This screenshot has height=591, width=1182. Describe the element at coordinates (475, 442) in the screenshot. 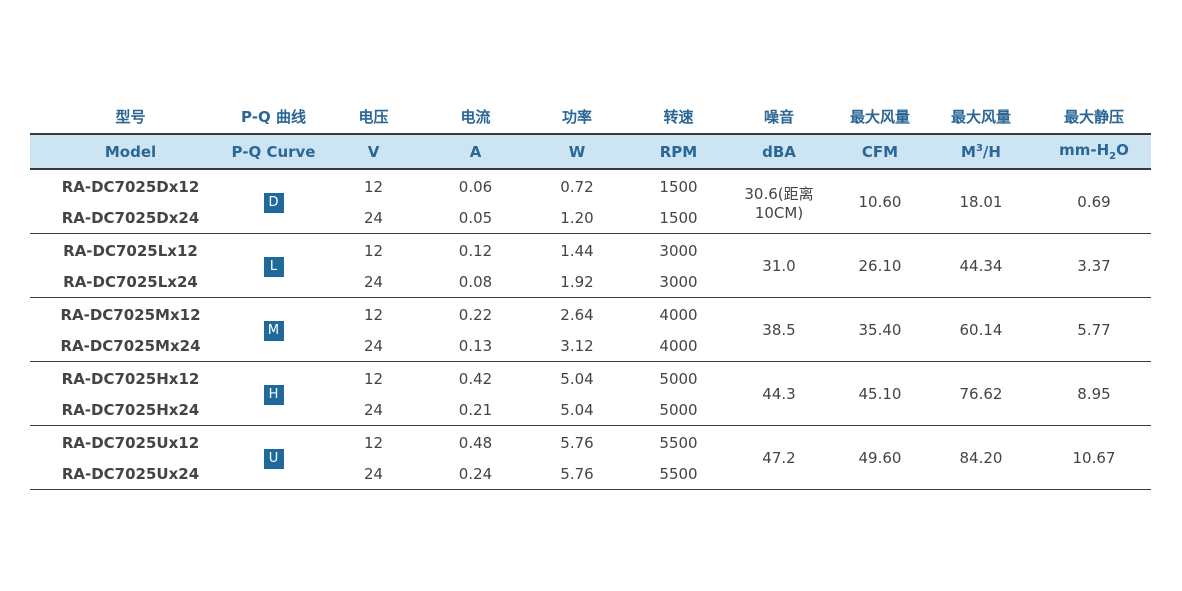

I see `current-cell: 0.48` at that location.